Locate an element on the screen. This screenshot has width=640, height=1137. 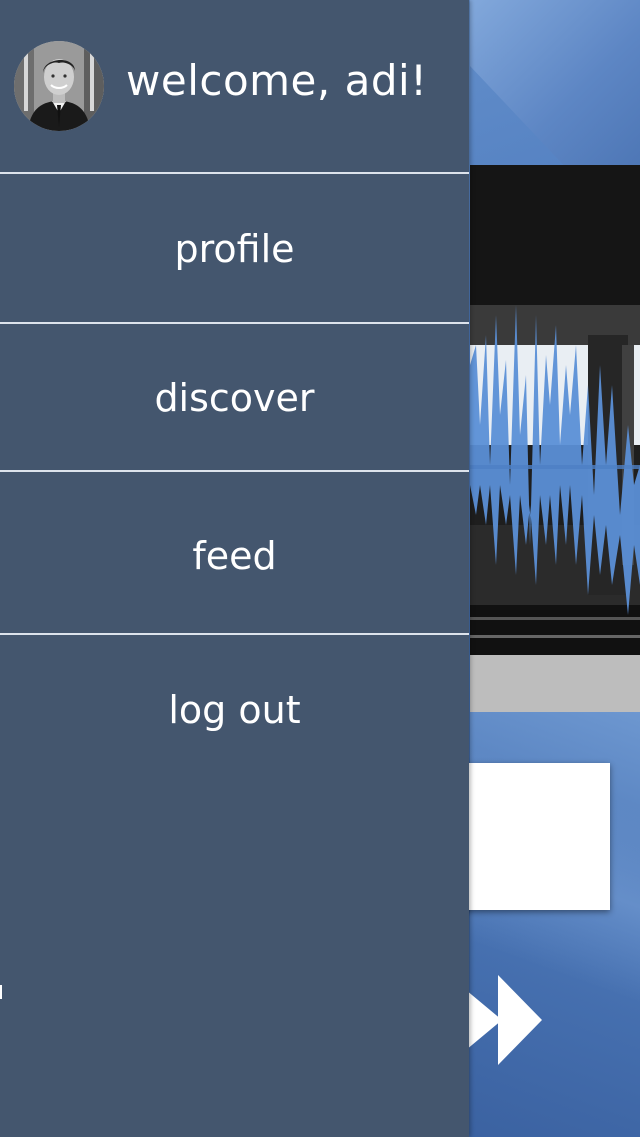
menu-item-discover: discover is located at coordinates (234, 397).